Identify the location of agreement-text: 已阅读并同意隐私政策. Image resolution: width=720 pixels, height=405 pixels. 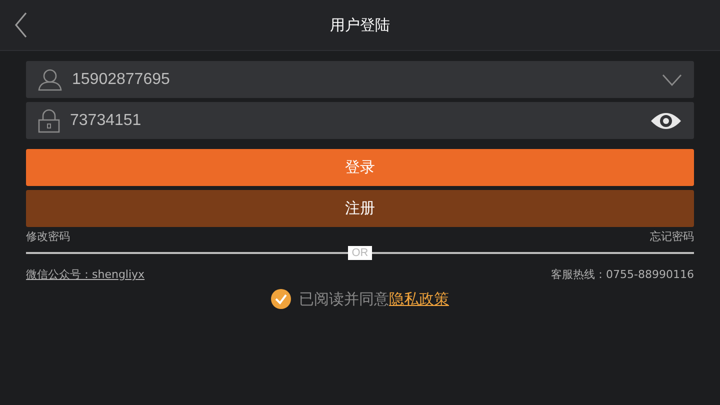
(374, 299).